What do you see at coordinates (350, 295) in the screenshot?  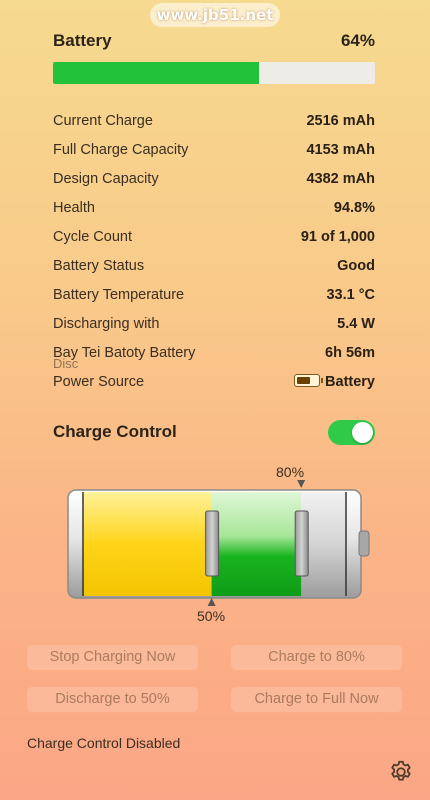 I see `detail-value: 33.1 °C` at bounding box center [350, 295].